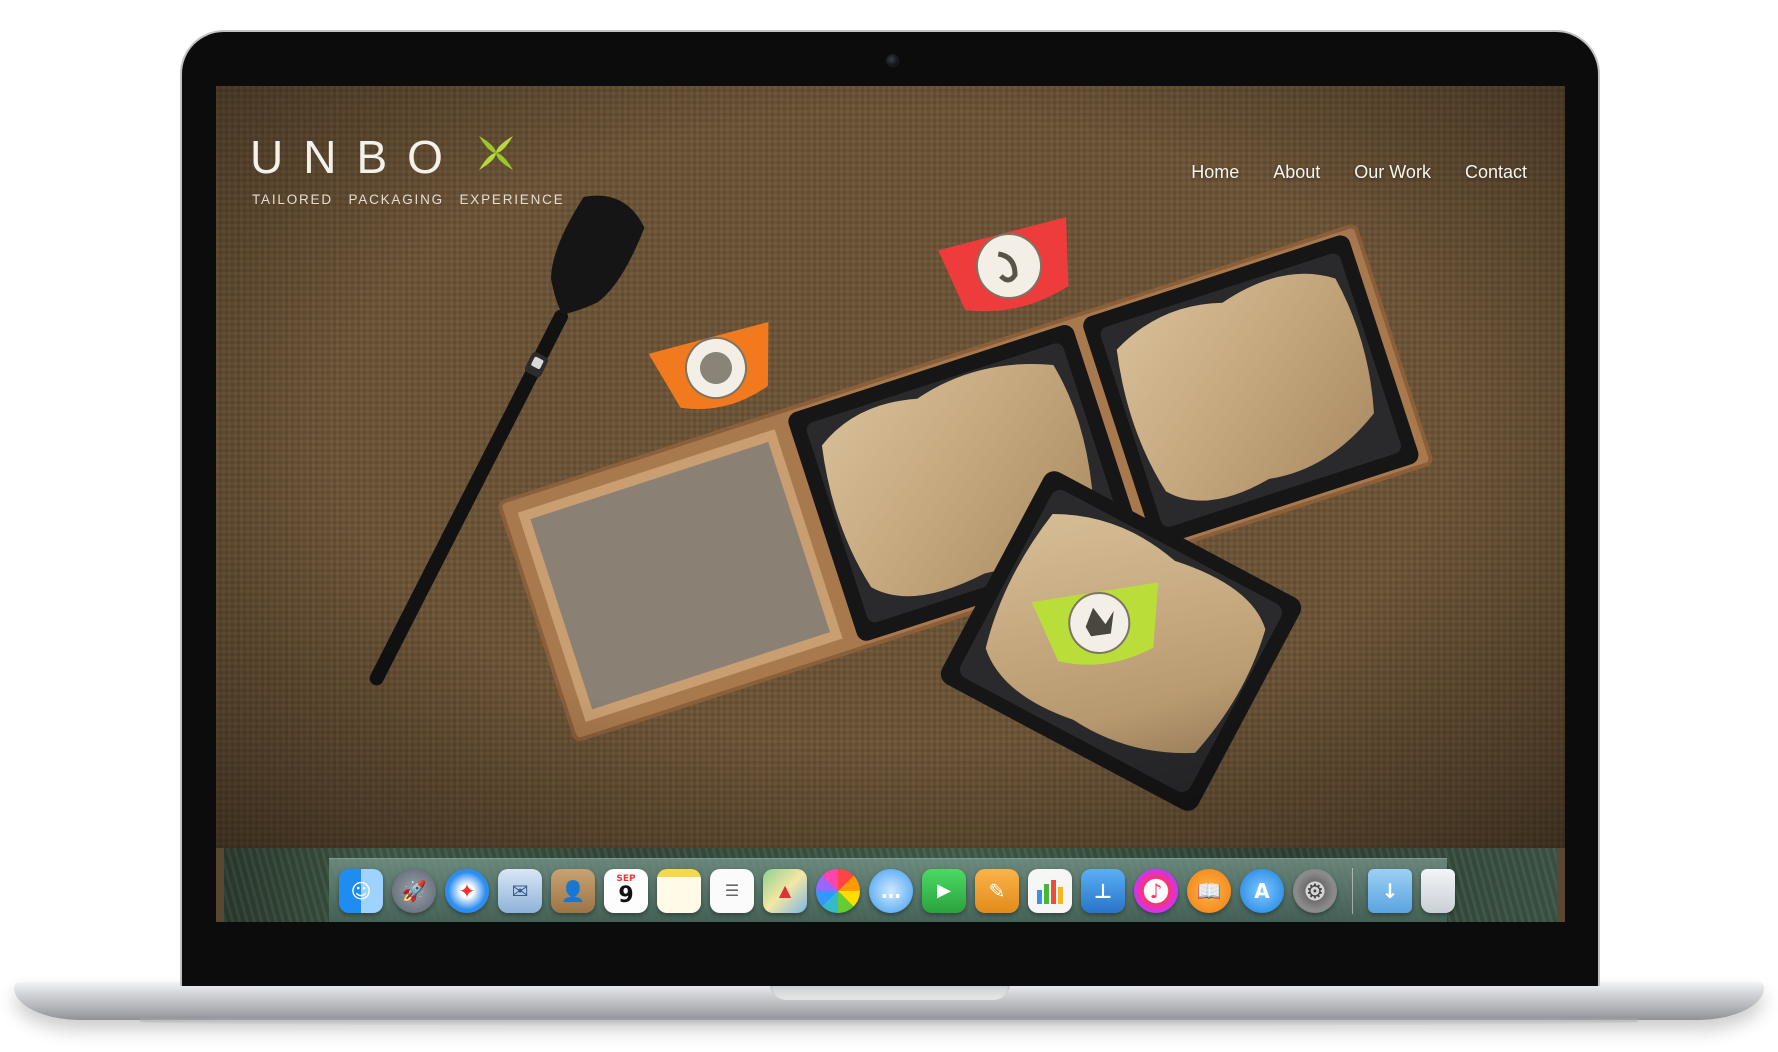  Describe the element at coordinates (1296, 172) in the screenshot. I see `nav-about-link: About` at that location.